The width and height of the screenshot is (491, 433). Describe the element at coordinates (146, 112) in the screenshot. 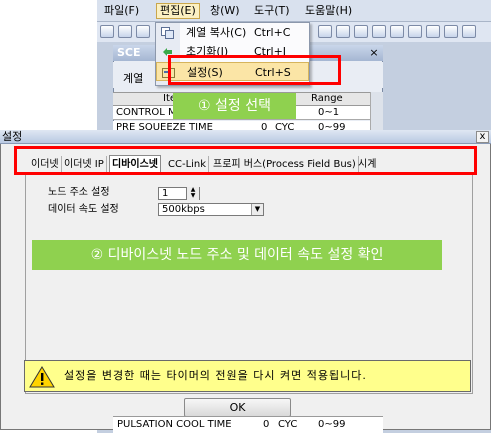

I see `row-name: CONTROL M` at that location.